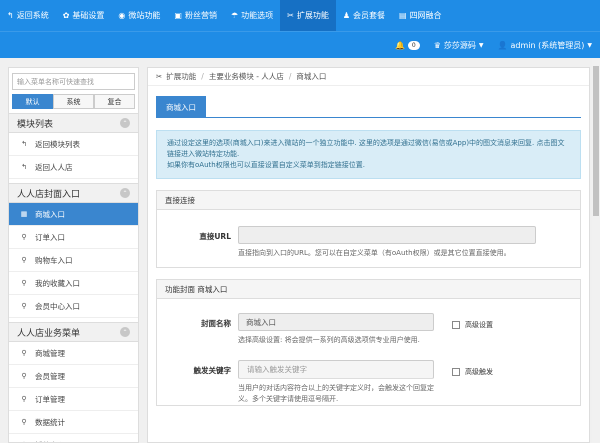  Describe the element at coordinates (66, 15) in the screenshot. I see `gear-icon: ✿` at that location.